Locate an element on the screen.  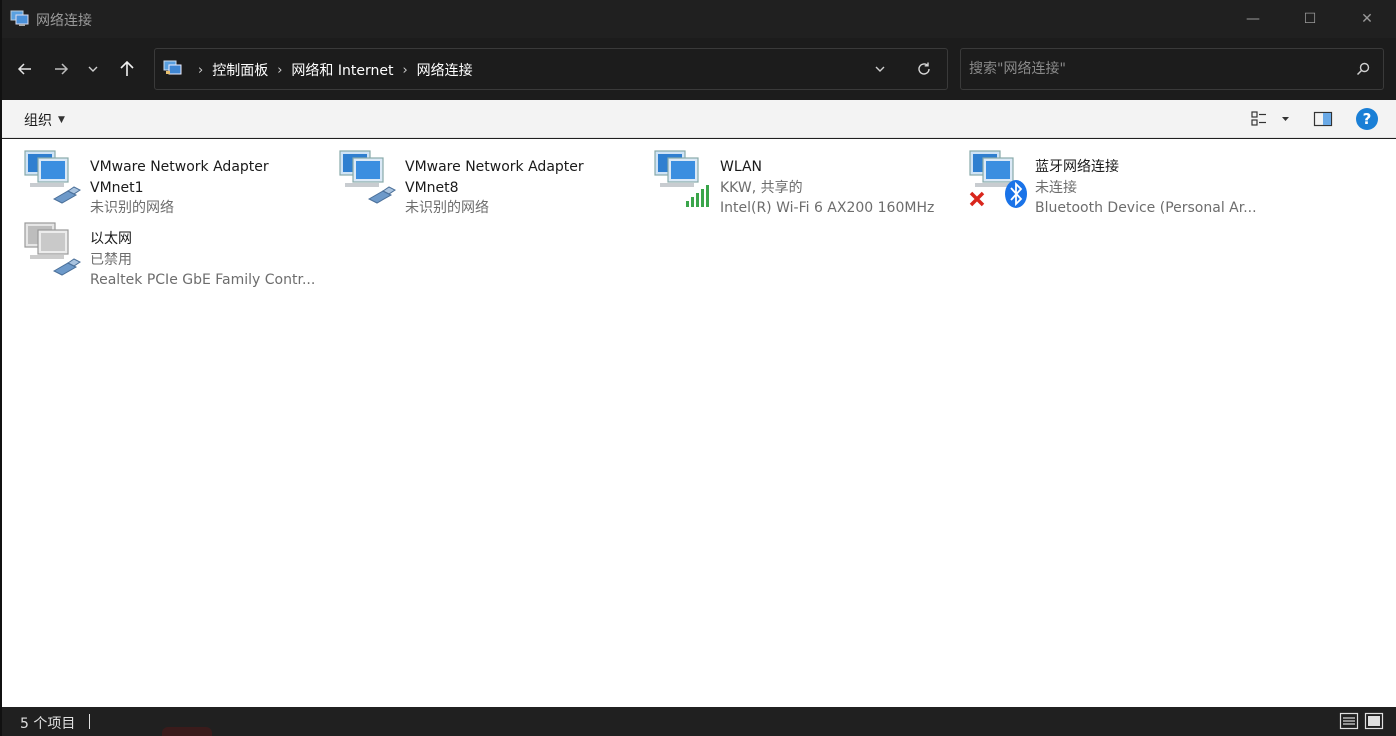
status-bar: 5 个项目 is located at coordinates (699, 721).